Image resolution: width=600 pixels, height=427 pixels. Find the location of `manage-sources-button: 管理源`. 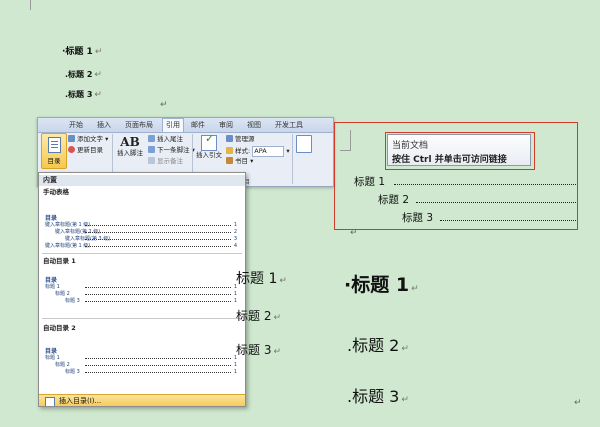

manage-sources-button: 管理源 is located at coordinates (240, 139).